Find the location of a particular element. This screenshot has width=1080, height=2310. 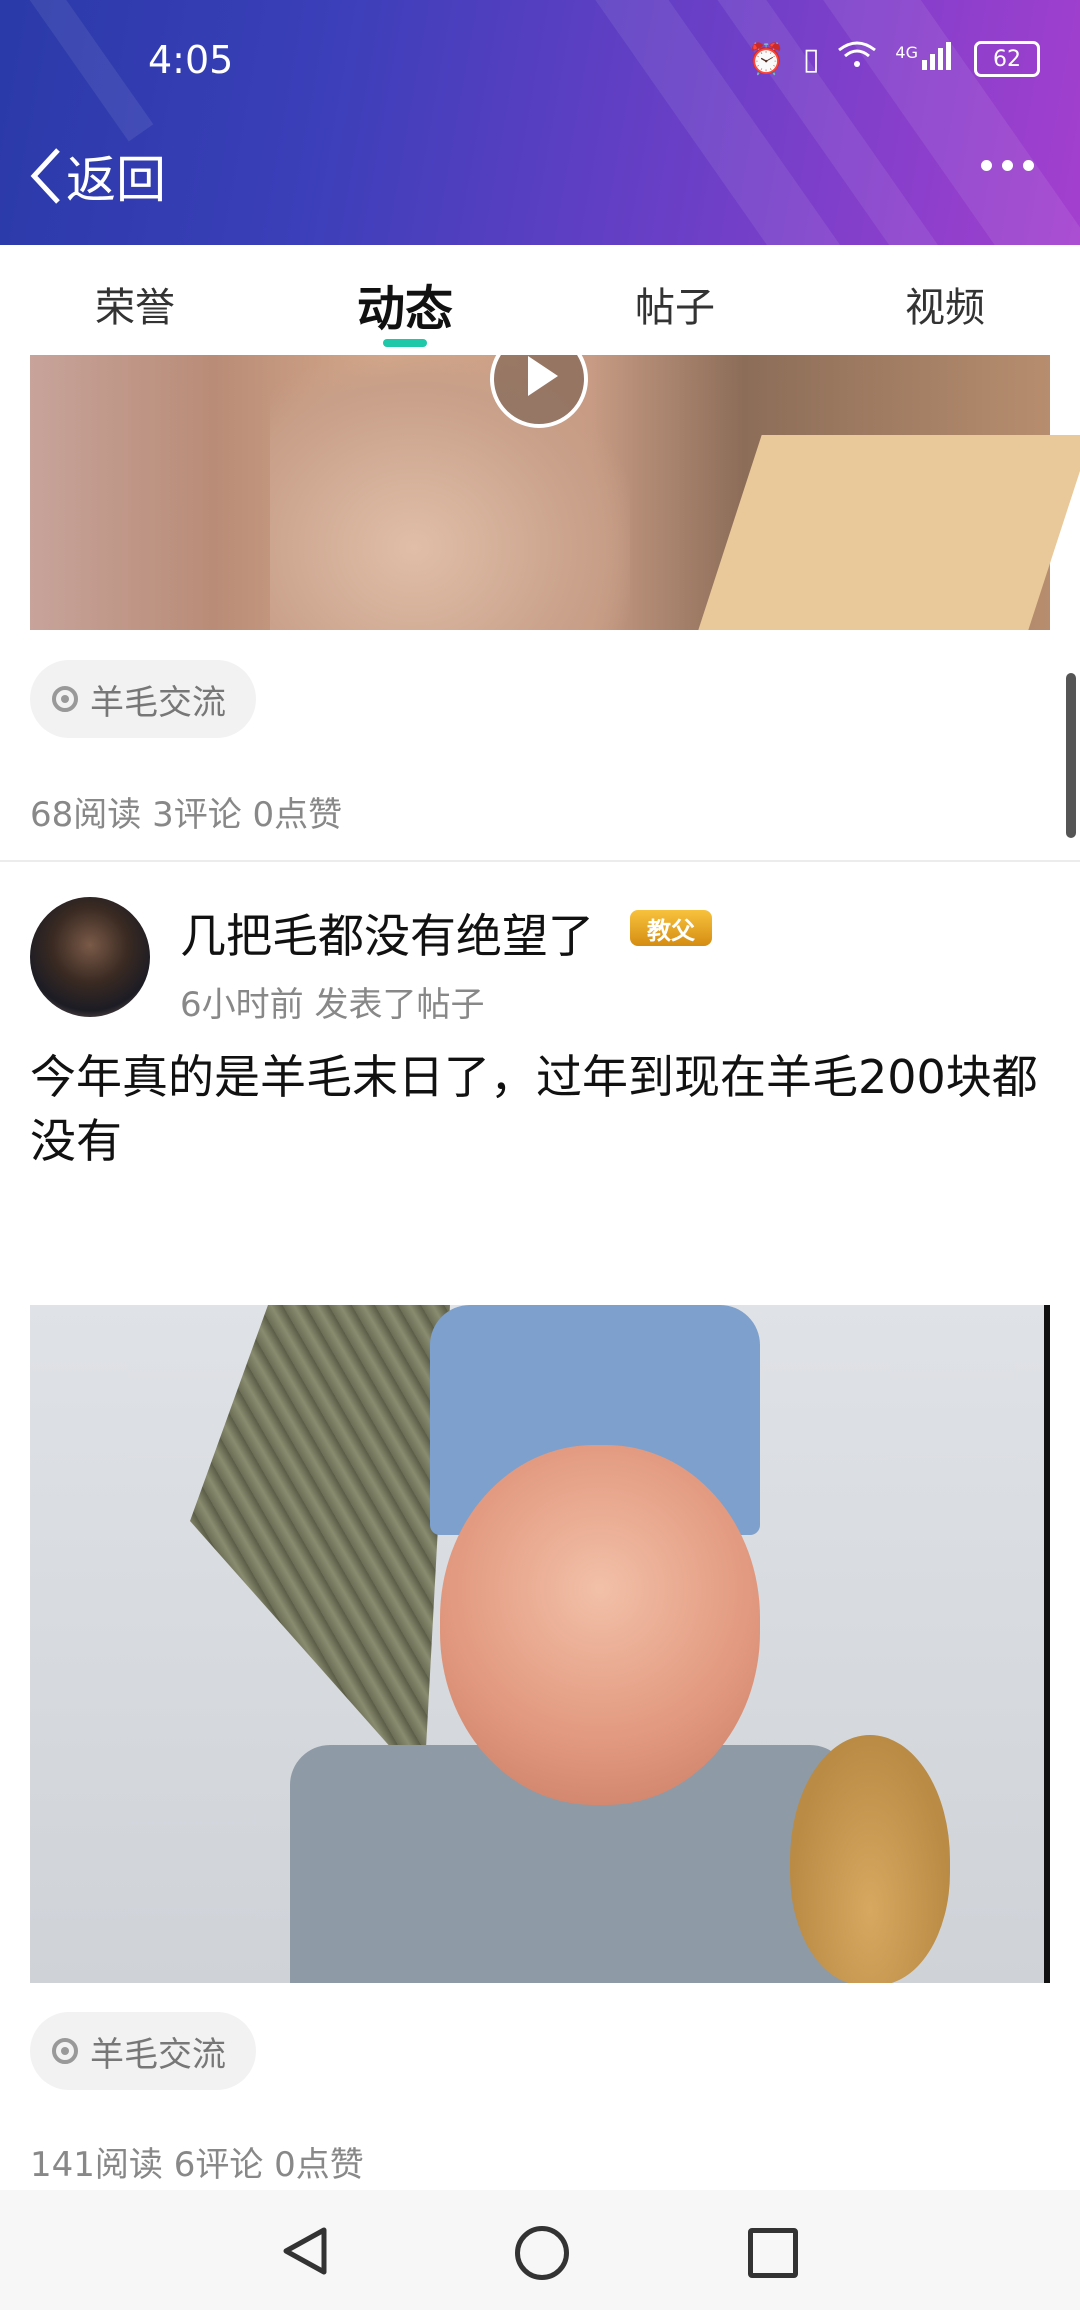

post-video-thumbnail is located at coordinates (555, 492).